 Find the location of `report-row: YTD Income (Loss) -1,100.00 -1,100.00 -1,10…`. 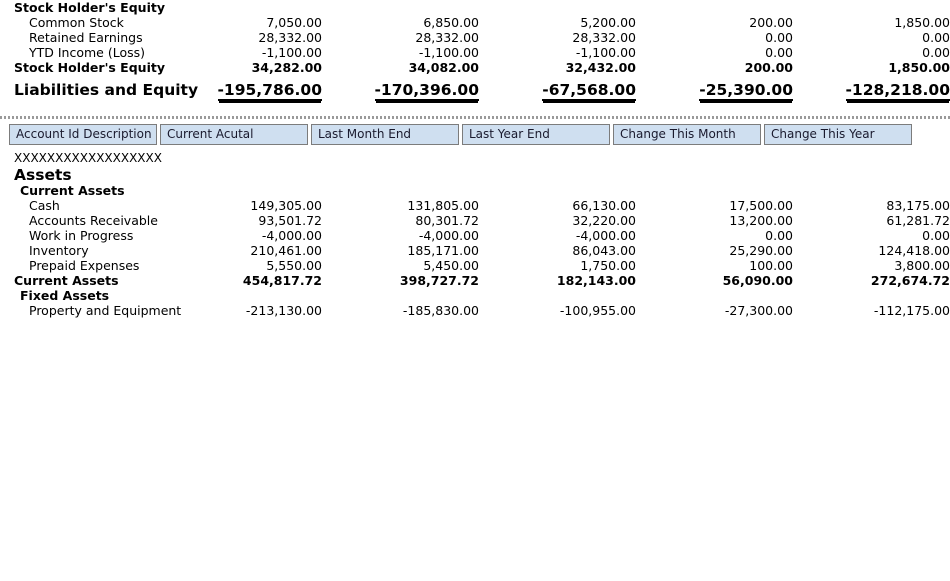

report-row: YTD Income (Loss) -1,100.00 -1,100.00 -1,10… is located at coordinates (475, 52).